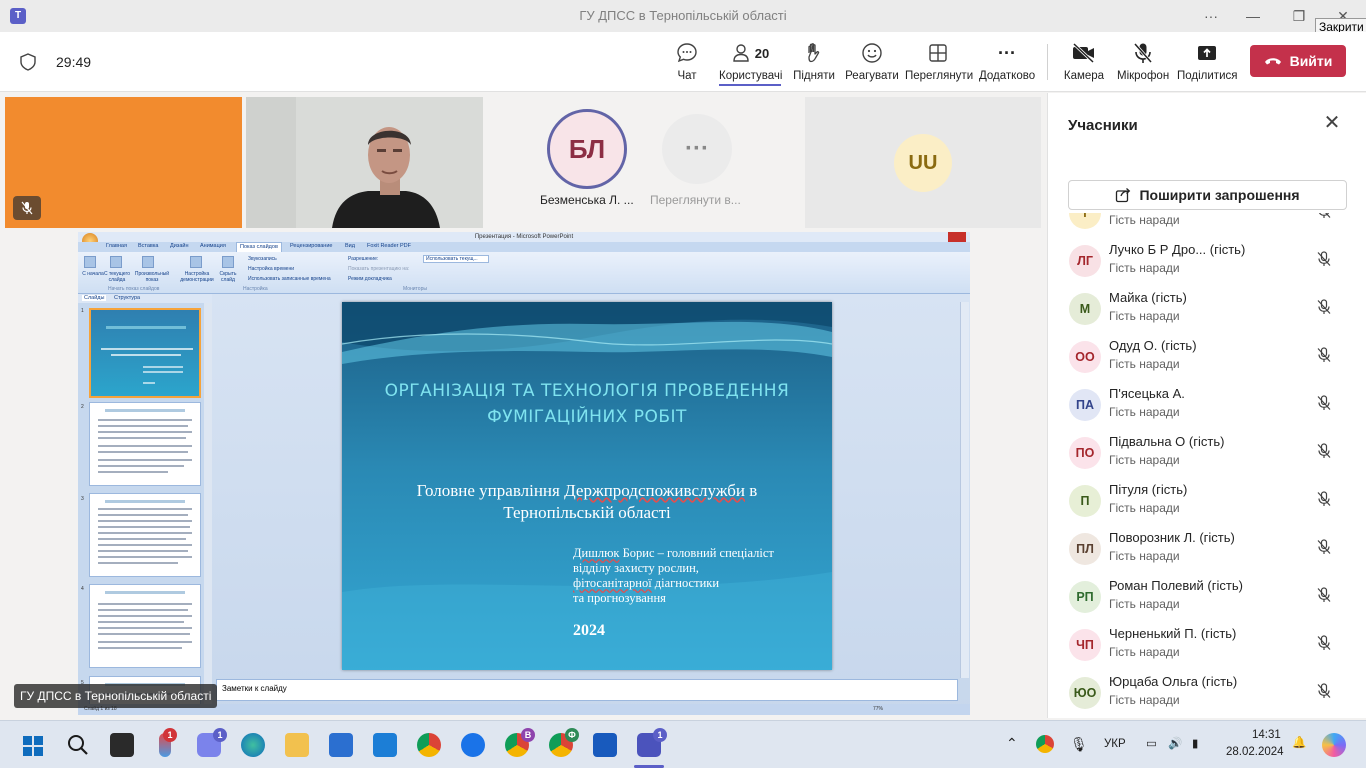 The image size is (1366, 768). What do you see at coordinates (123, 162) in the screenshot?
I see `participant-video-tile` at bounding box center [123, 162].